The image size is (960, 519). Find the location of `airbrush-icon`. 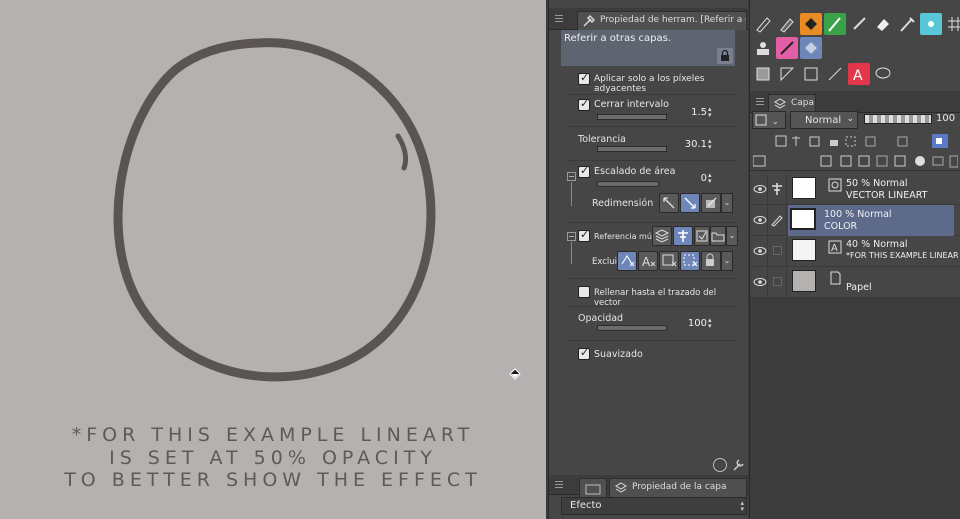

airbrush-icon is located at coordinates (859, 24).